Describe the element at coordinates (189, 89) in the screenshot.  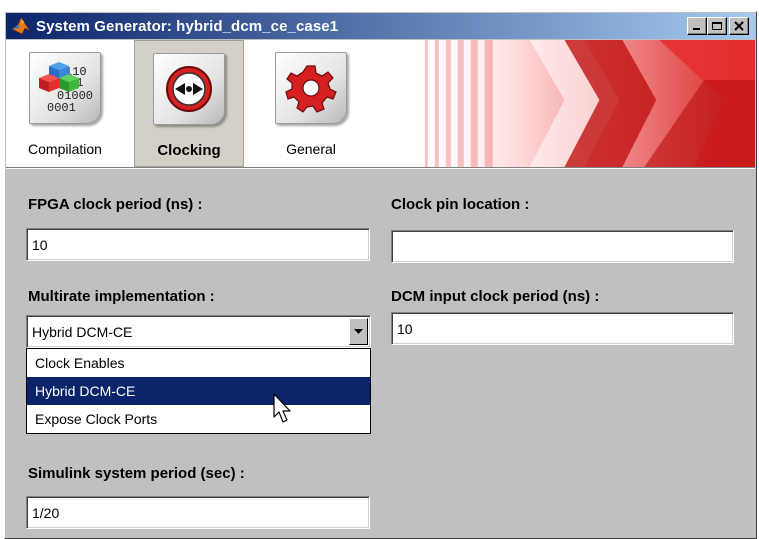
I see `clocking-icon` at that location.